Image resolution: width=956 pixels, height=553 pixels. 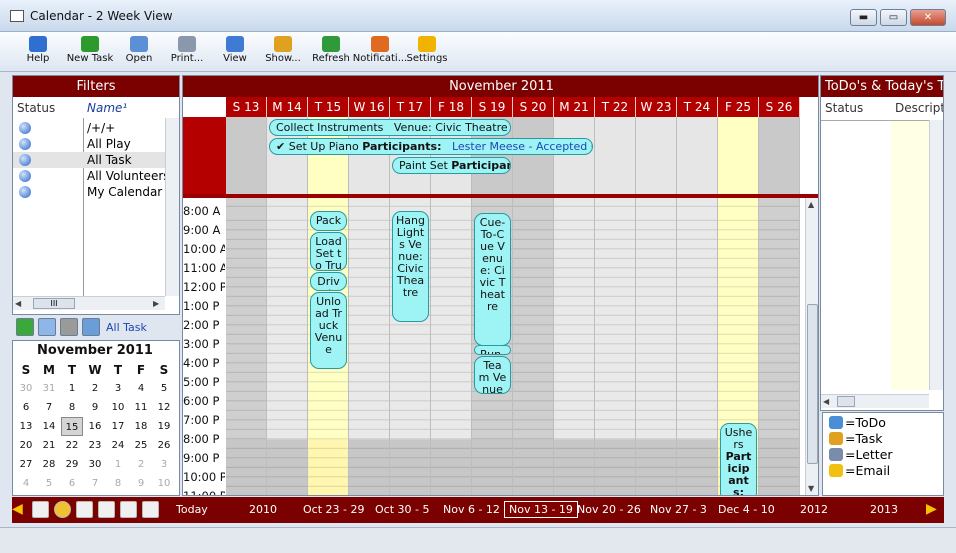 What do you see at coordinates (18, 303) in the screenshot?
I see `scroll-left-arrow-icon: ◀` at bounding box center [18, 303].